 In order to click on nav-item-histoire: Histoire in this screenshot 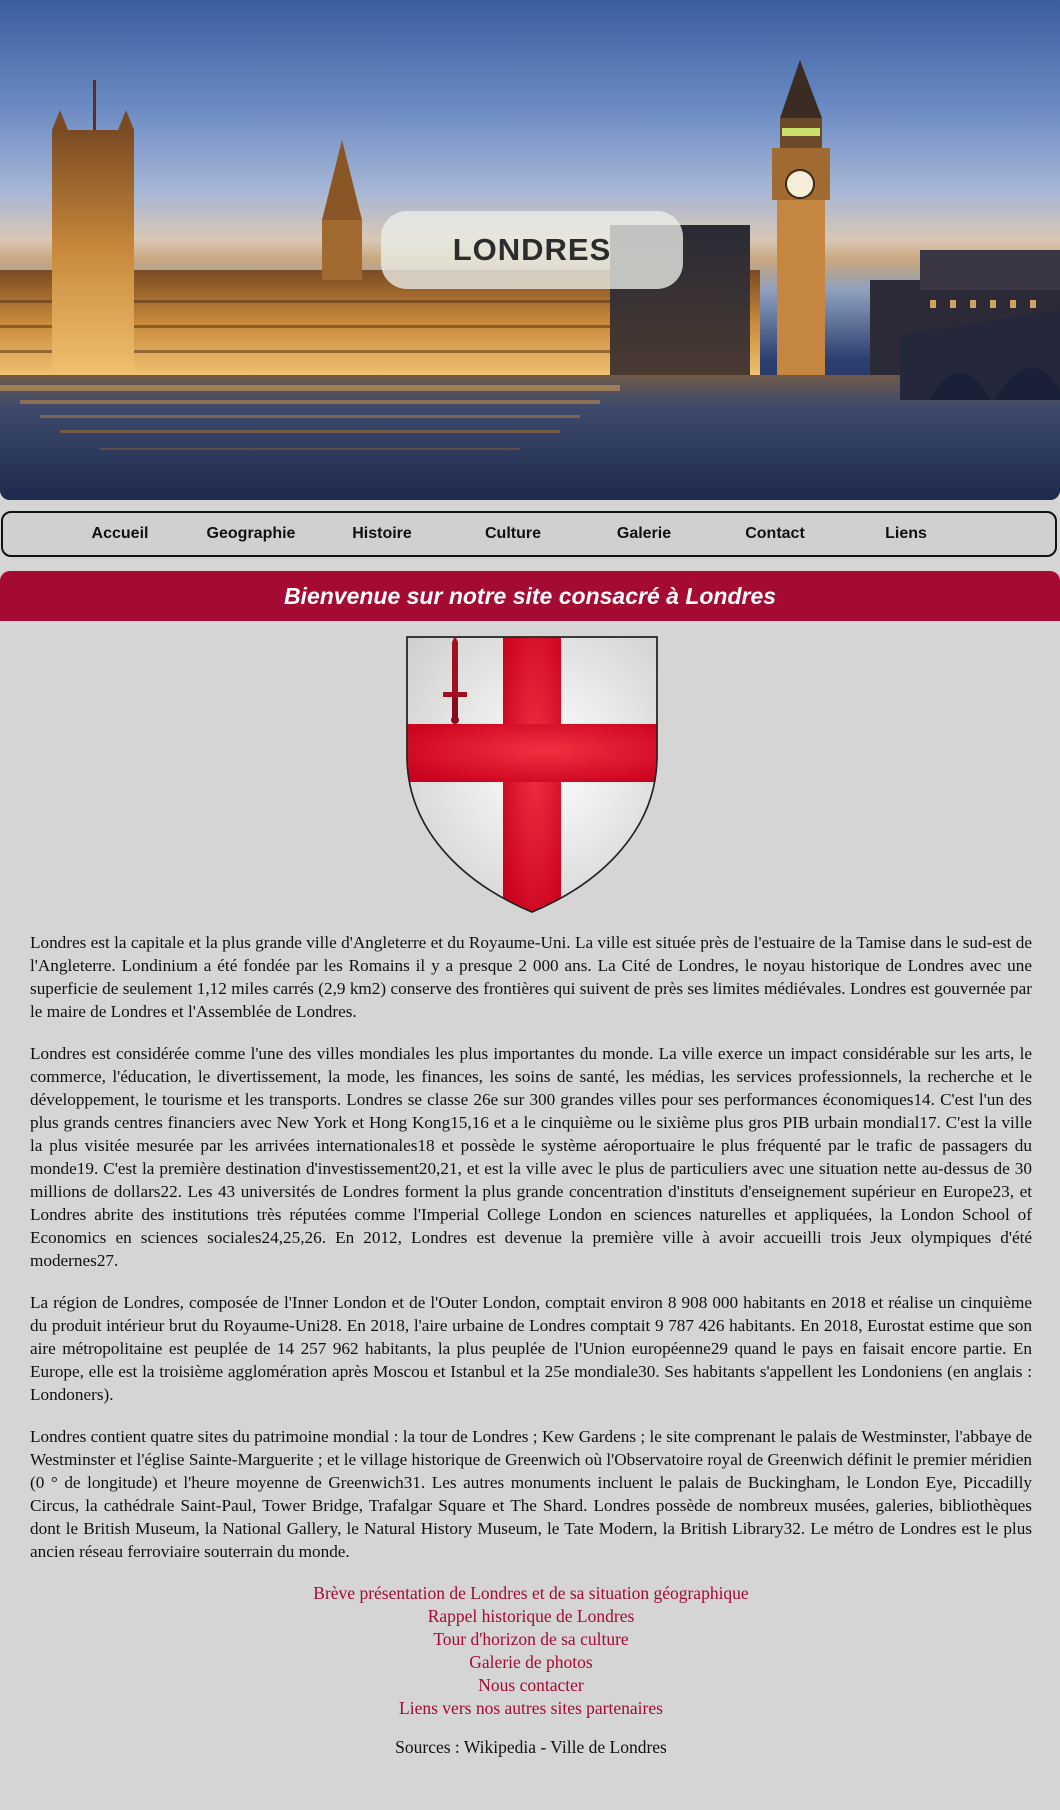, I will do `click(382, 534)`.